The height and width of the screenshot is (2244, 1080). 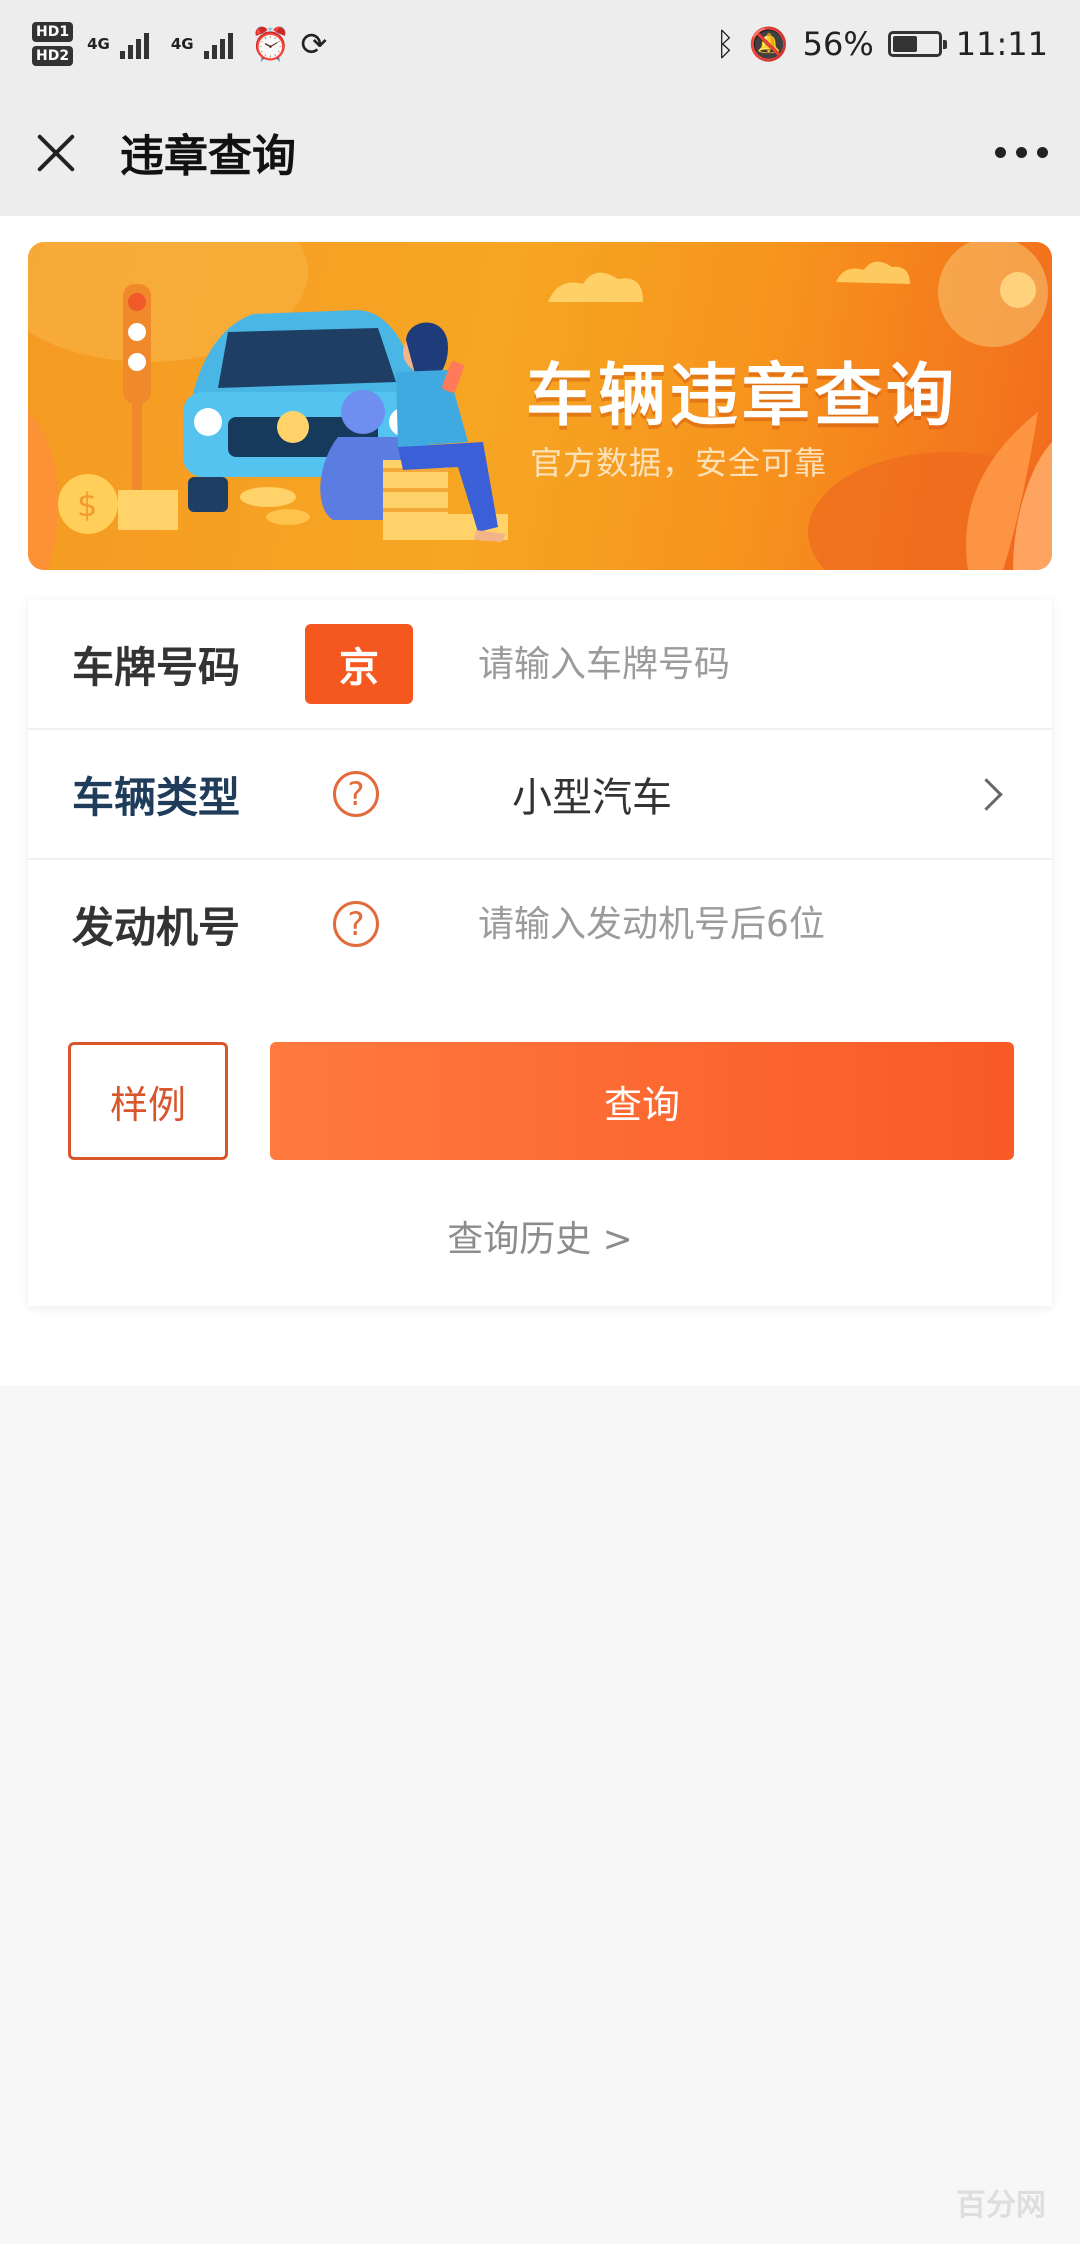 I want to click on watermark: 百分网, so click(x=1001, y=2205).